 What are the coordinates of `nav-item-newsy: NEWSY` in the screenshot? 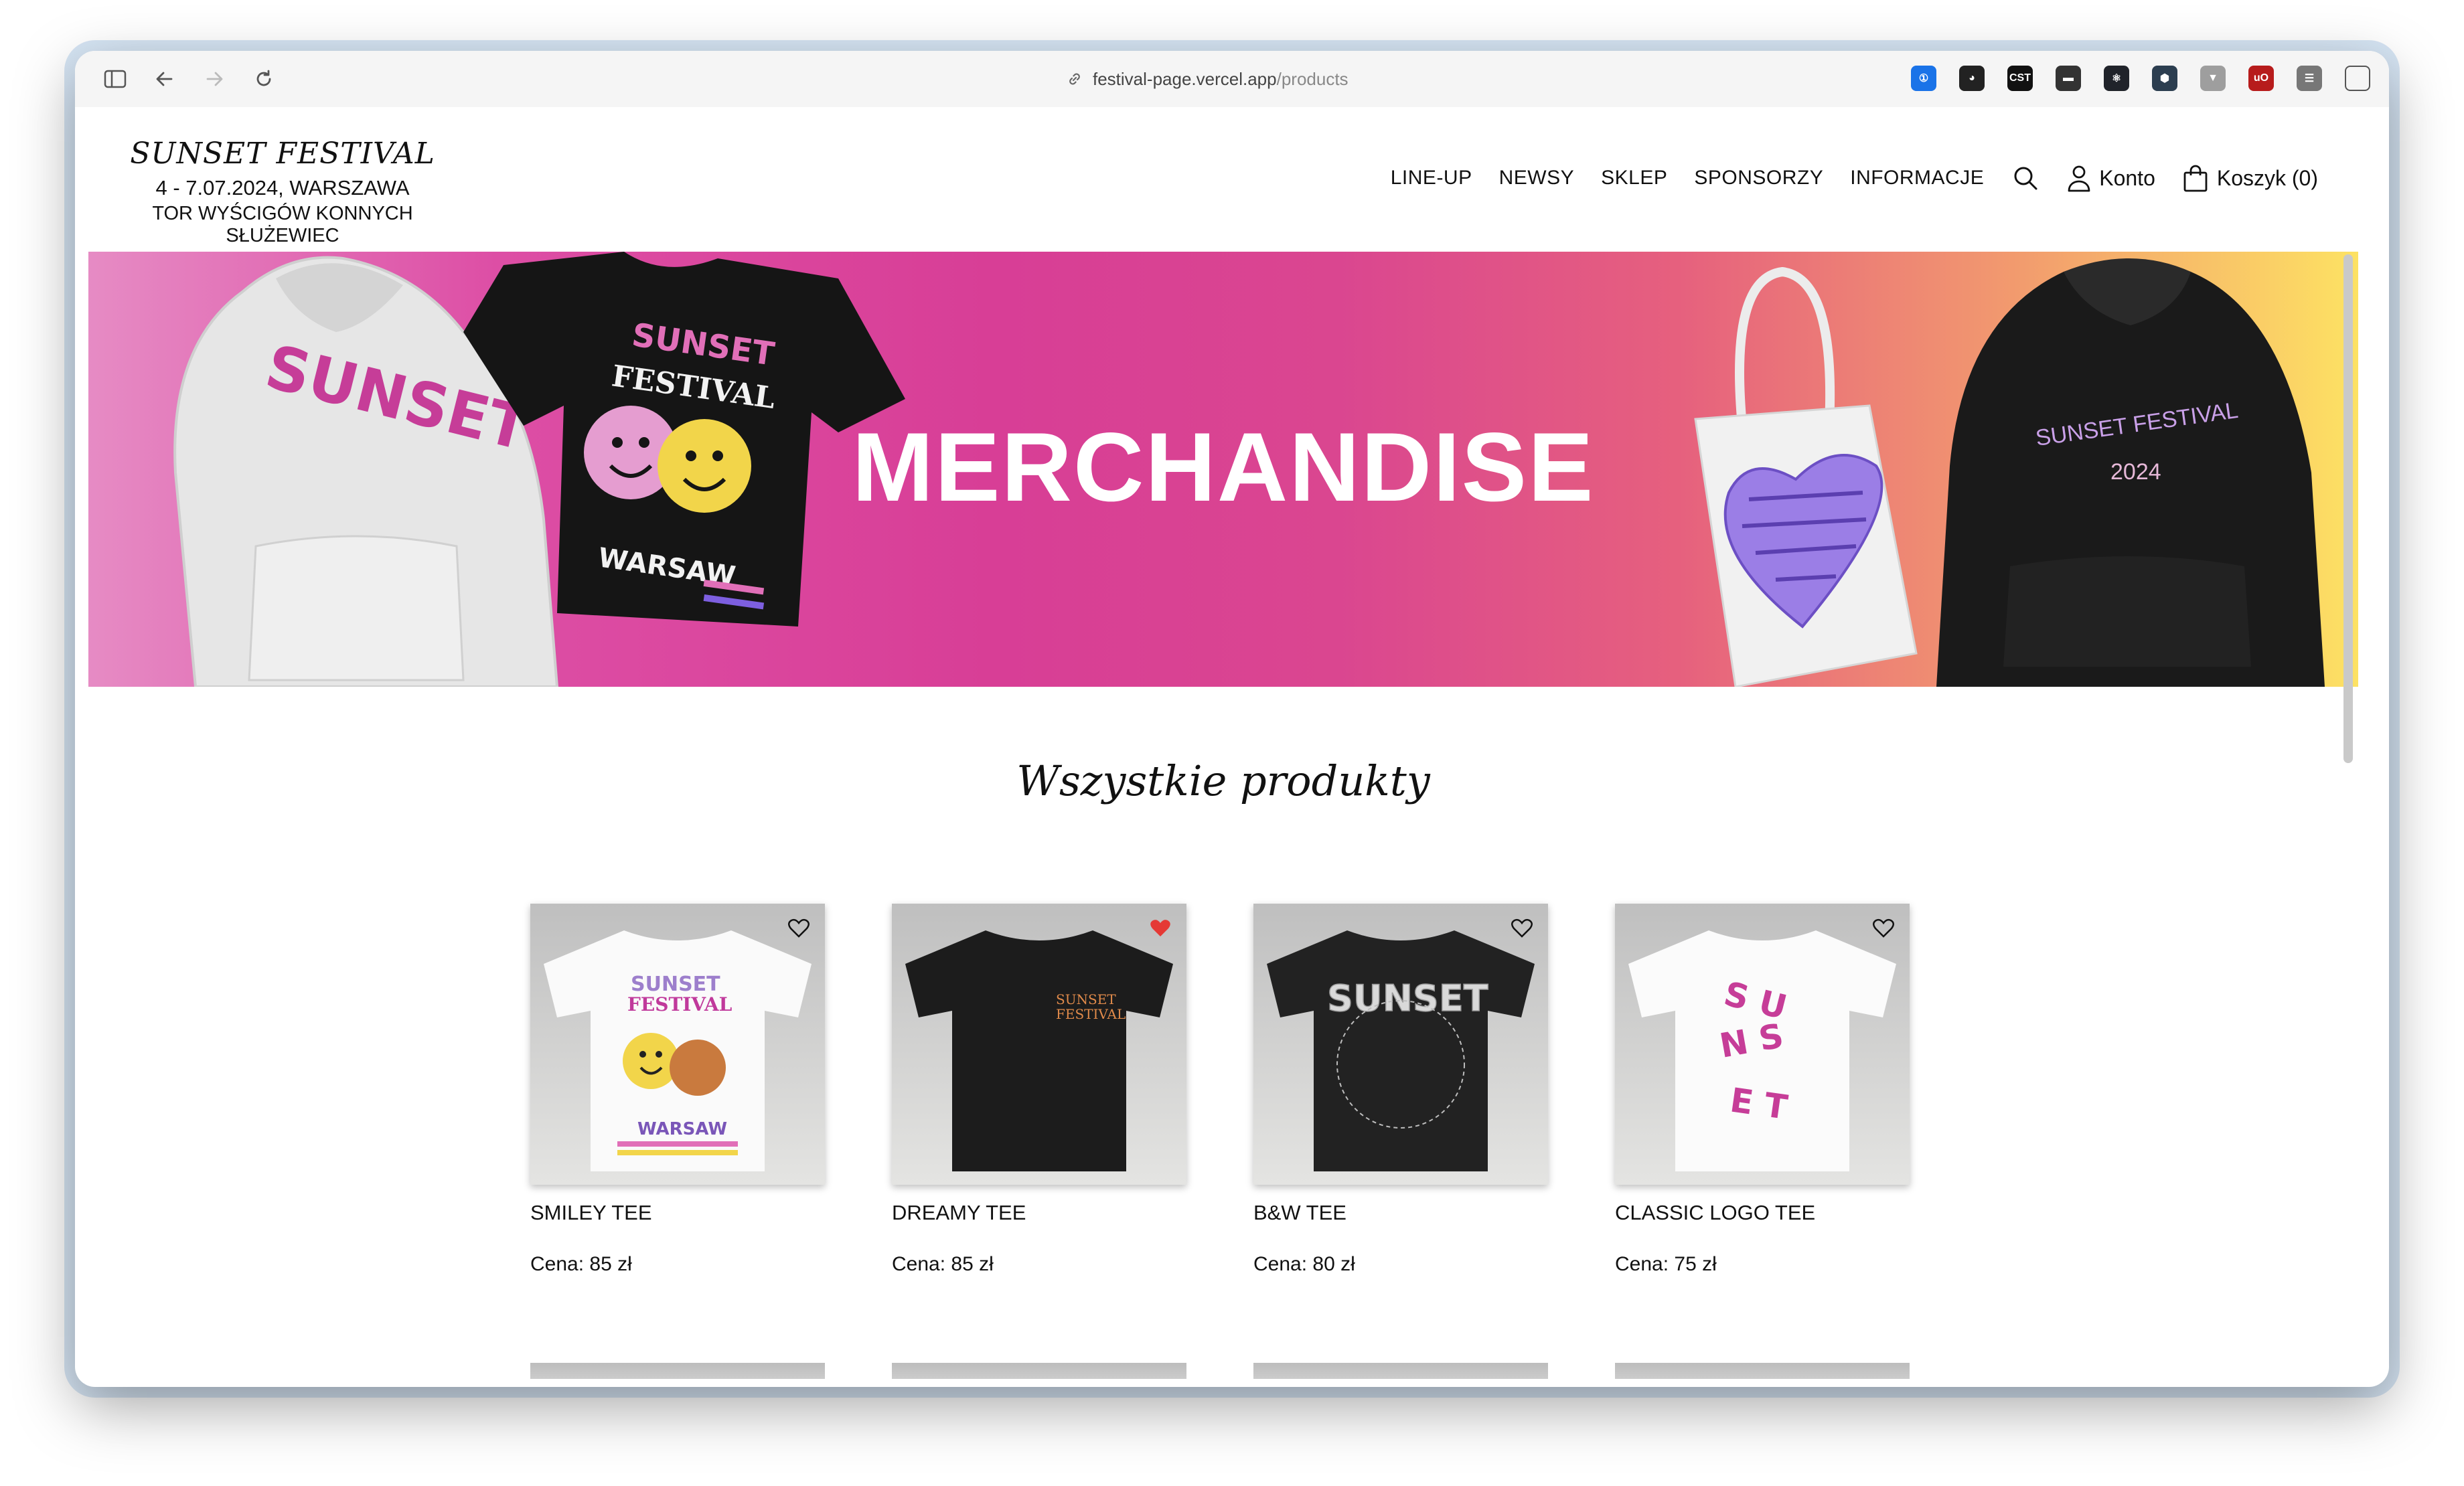 It's located at (1537, 178).